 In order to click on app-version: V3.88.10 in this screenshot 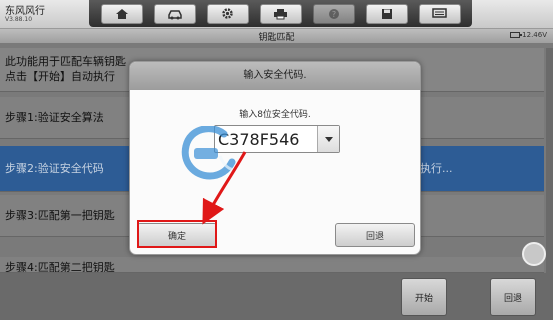, I will do `click(19, 19)`.